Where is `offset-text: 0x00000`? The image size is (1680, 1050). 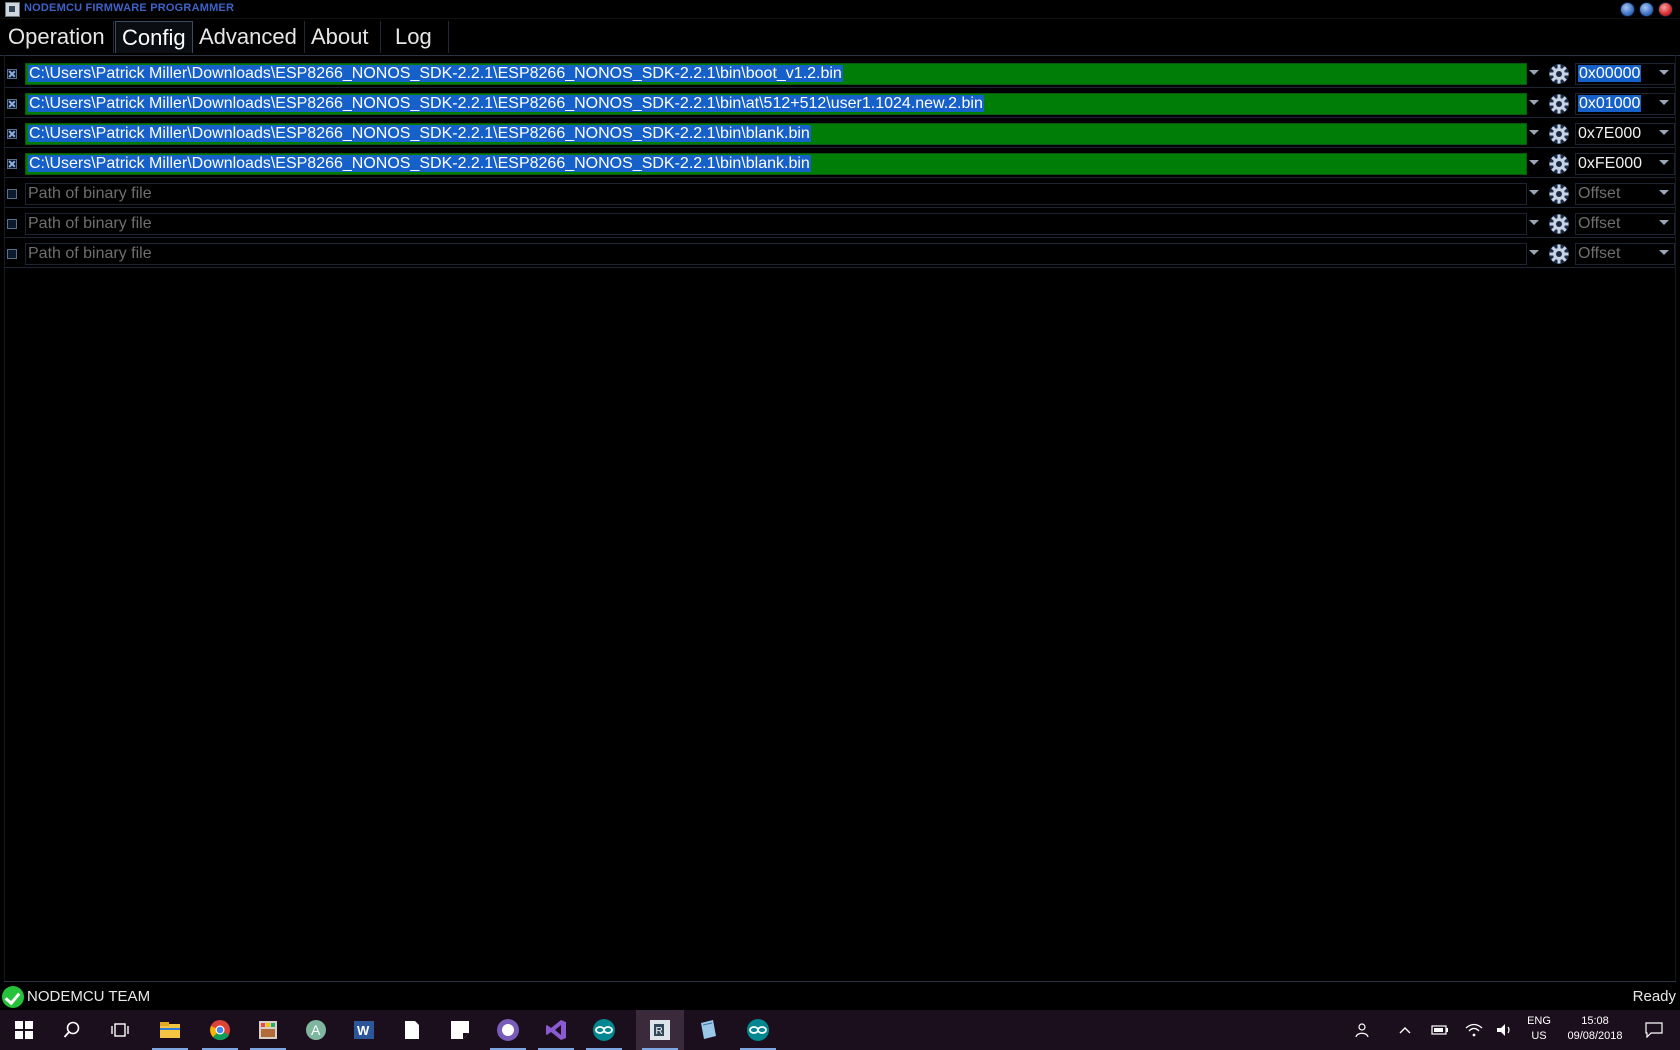 offset-text: 0x00000 is located at coordinates (1610, 73).